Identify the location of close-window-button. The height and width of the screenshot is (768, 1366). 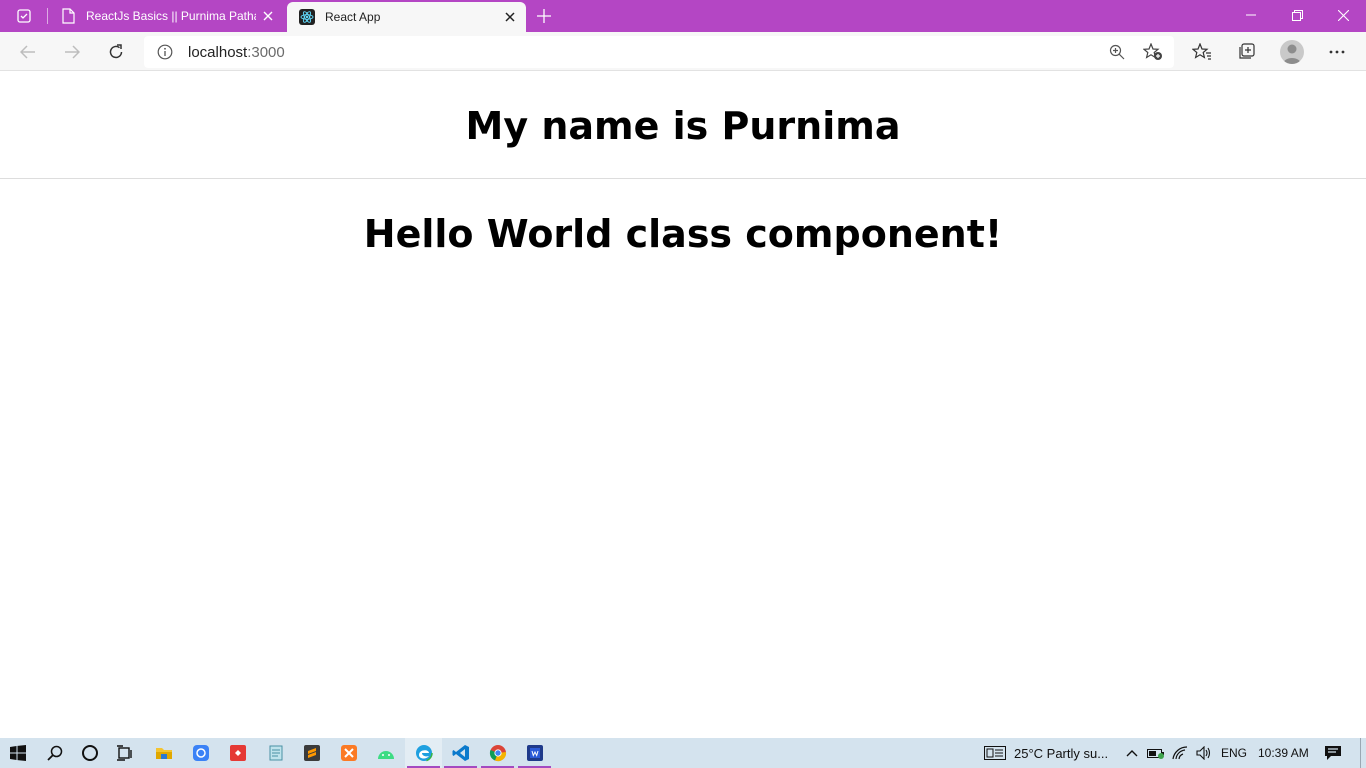
(1343, 15).